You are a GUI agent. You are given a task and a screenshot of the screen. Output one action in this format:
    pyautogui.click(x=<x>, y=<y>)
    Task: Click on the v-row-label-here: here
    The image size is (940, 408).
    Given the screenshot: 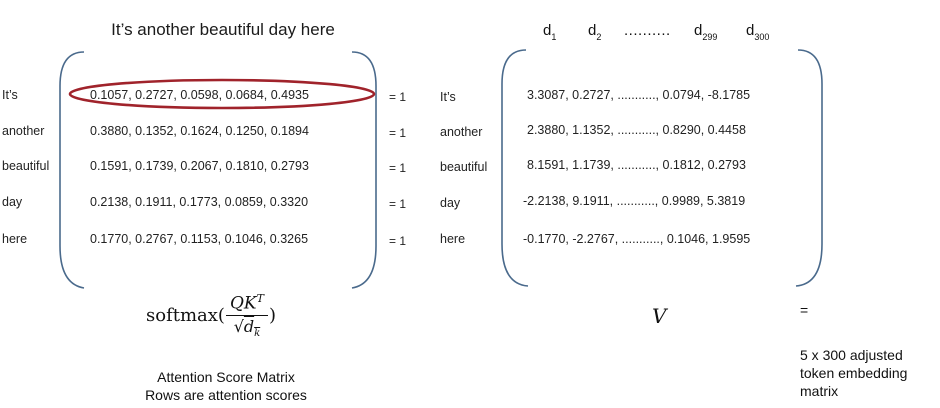 What is the action you would take?
    pyautogui.click(x=453, y=239)
    